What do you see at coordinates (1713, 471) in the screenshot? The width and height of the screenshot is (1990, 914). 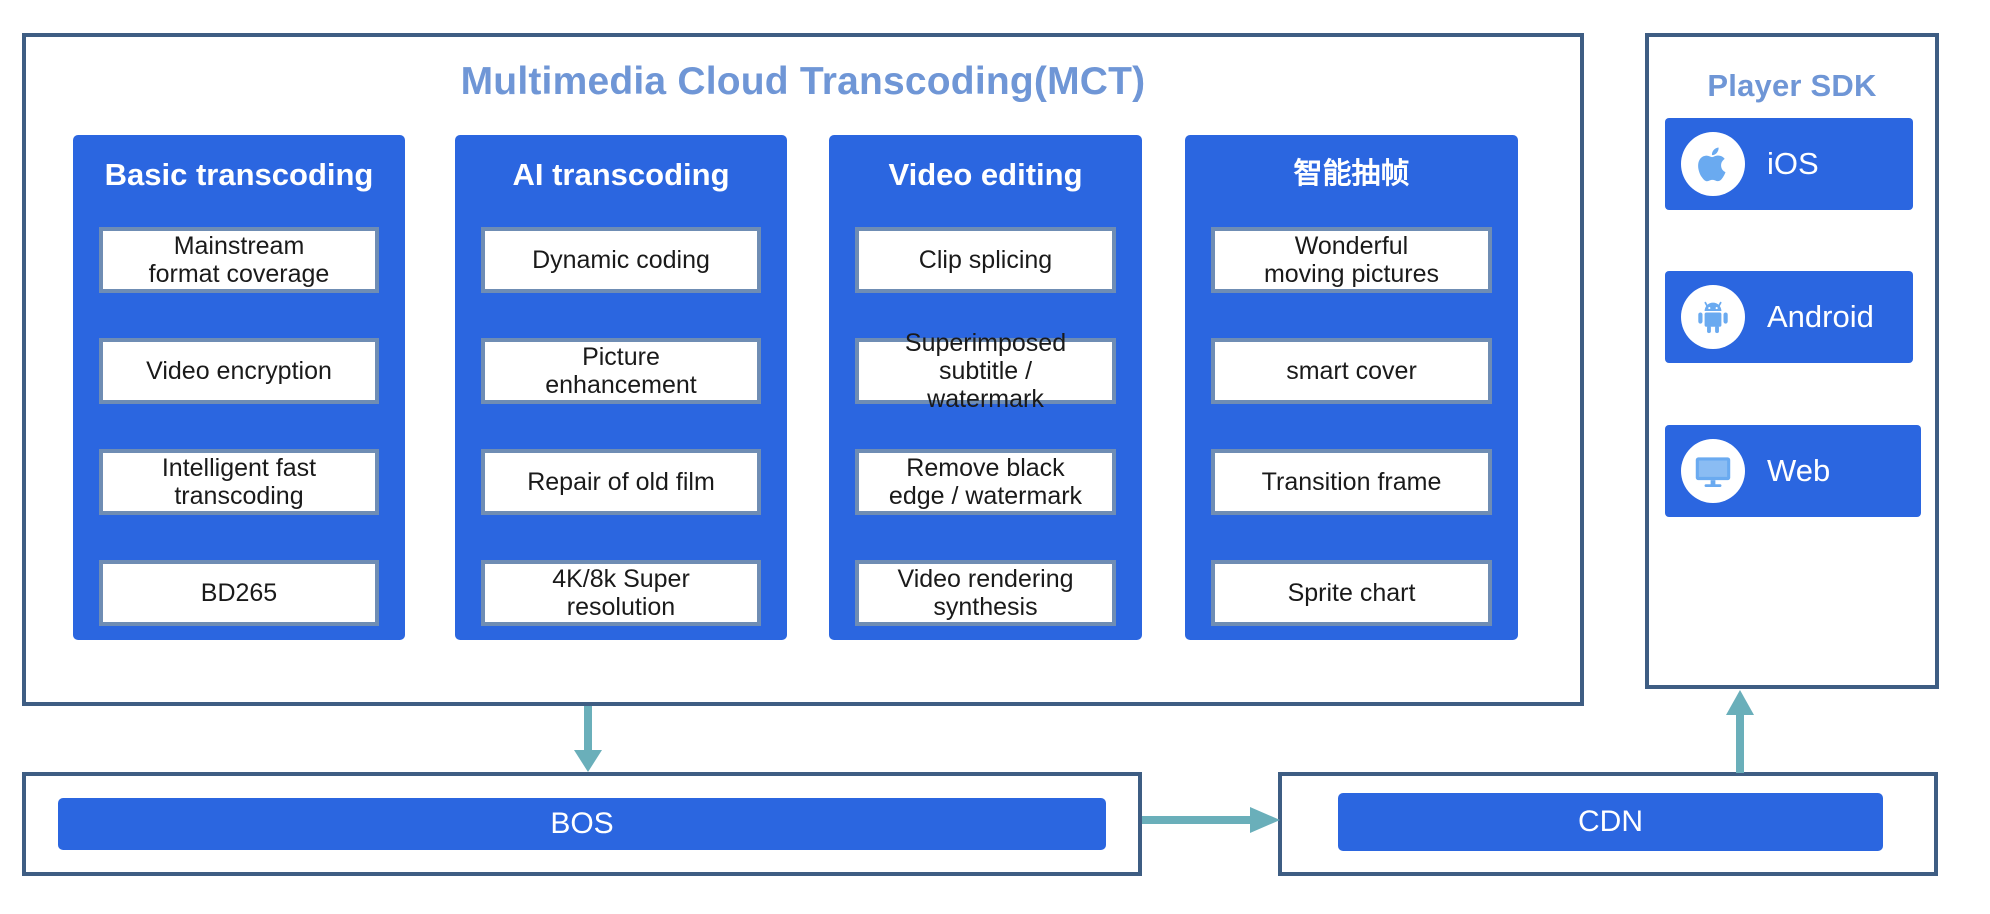 I see `monitor-icon` at bounding box center [1713, 471].